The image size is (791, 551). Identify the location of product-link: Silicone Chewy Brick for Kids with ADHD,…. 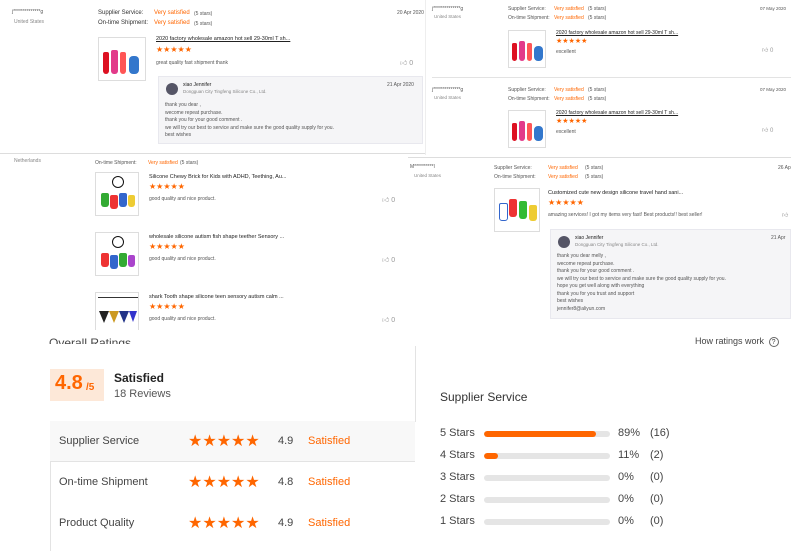
(217, 177).